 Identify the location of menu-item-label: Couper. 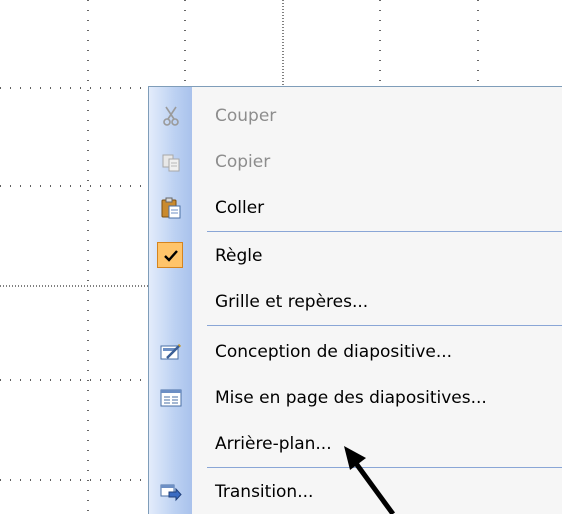
(246, 116).